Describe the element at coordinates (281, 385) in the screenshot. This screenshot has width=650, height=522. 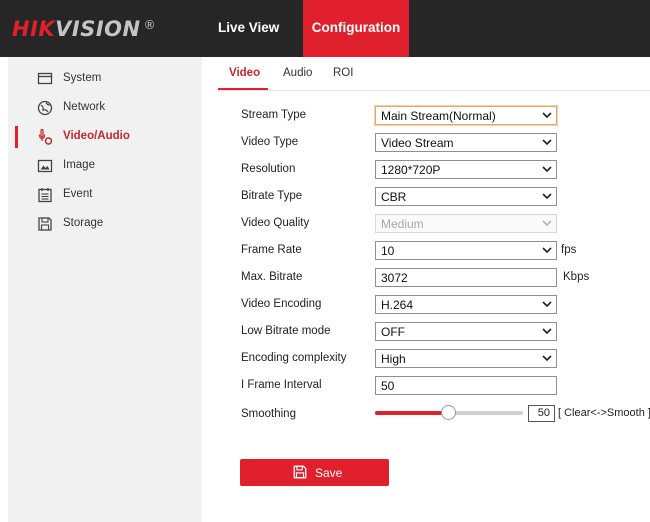
I see `i-frame-interval-label: I Frame Interval` at that location.